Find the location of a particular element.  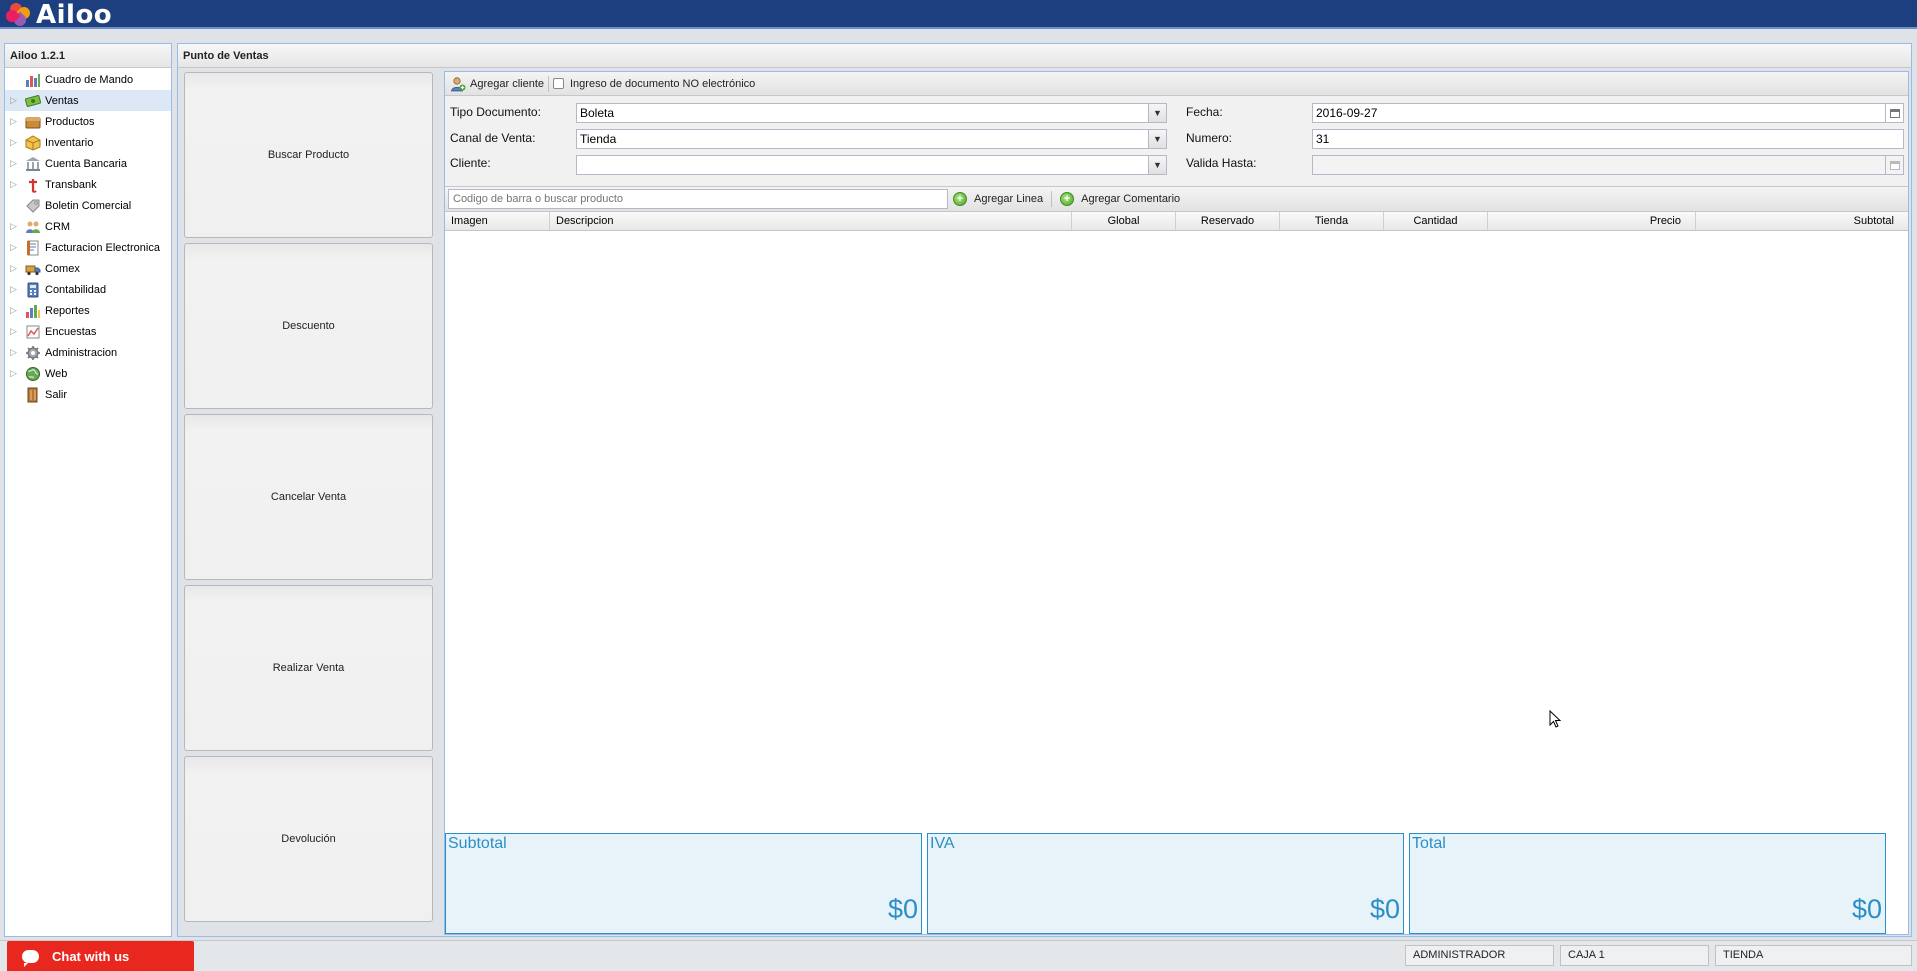

sidebar-item-ventas: ▷ Ventas is located at coordinates (88, 100).